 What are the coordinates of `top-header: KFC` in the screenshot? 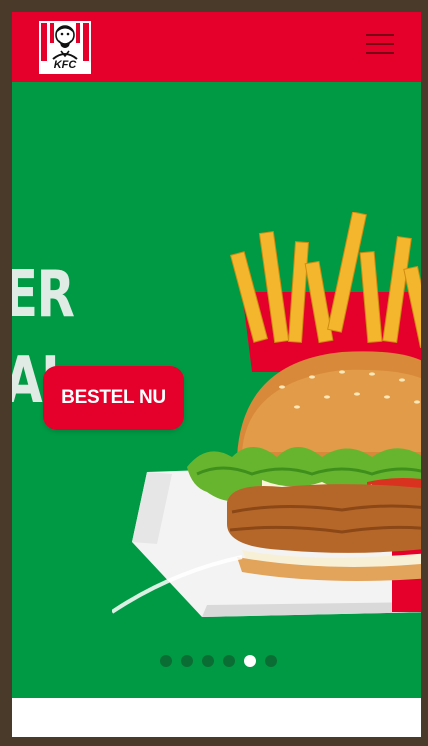 It's located at (216, 47).